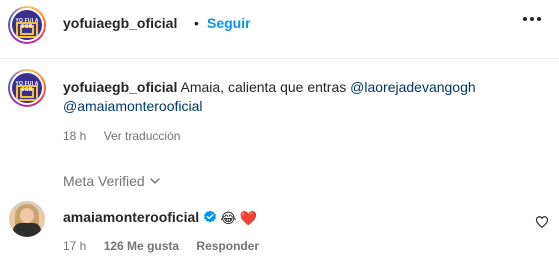 The image size is (559, 260). What do you see at coordinates (120, 23) in the screenshot?
I see `header-username: yofuiaegb_oficial` at bounding box center [120, 23].